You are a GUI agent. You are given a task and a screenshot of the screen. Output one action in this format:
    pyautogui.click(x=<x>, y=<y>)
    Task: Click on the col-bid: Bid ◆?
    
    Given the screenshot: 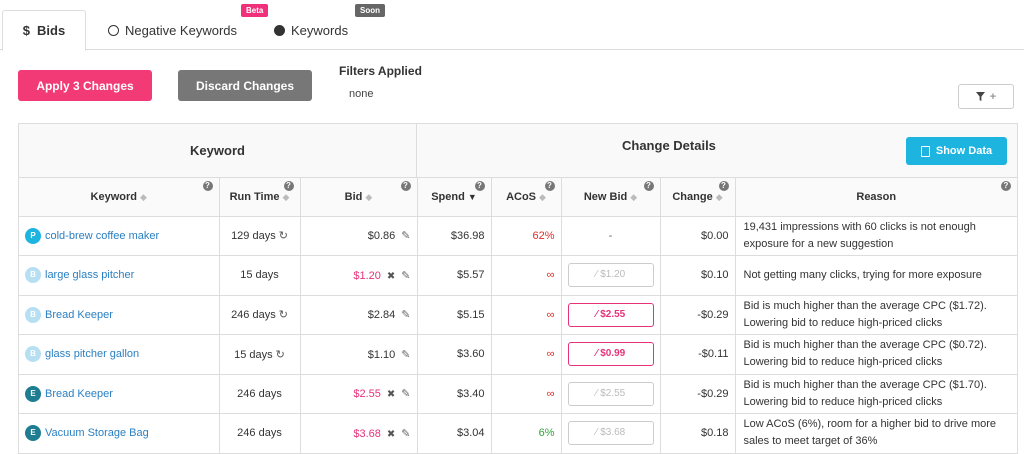 What is the action you would take?
    pyautogui.click(x=359, y=197)
    